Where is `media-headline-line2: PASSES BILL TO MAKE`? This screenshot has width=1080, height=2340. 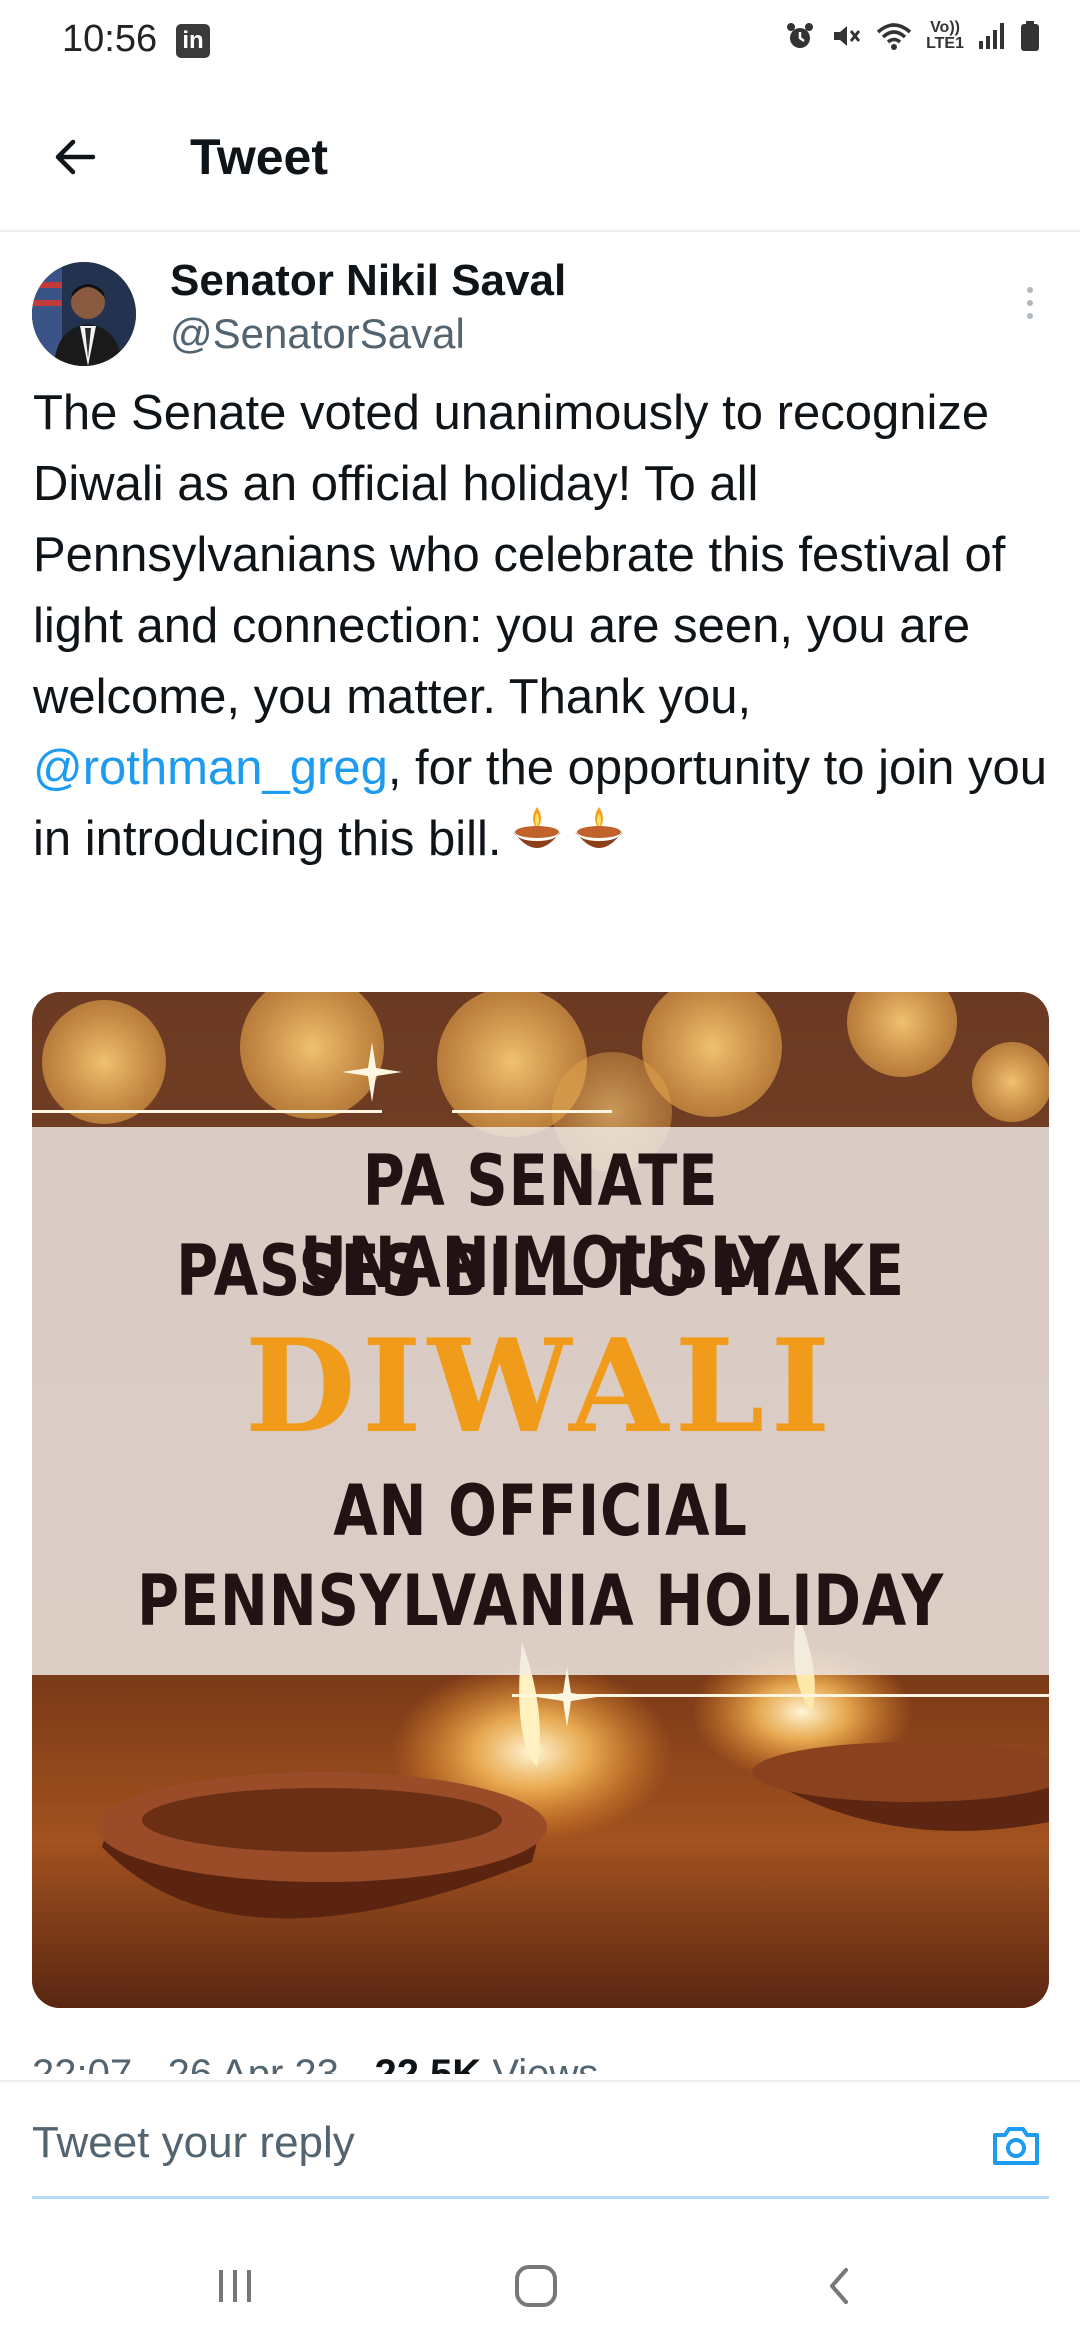
media-headline-line2: PASSES BILL TO MAKE is located at coordinates (540, 1271).